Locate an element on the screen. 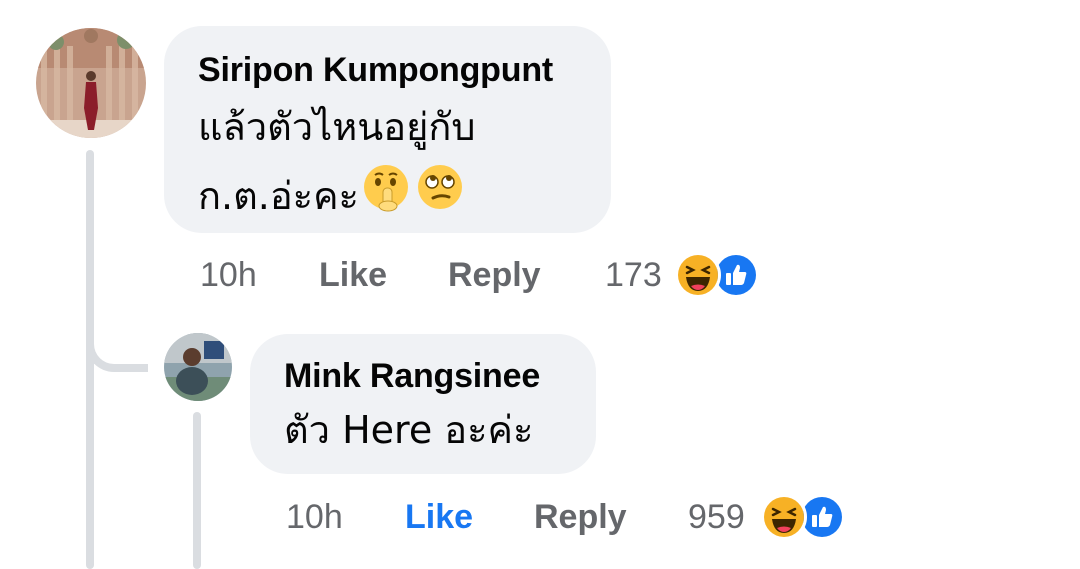 This screenshot has height=569, width=1080. reply-thread-line is located at coordinates (197, 490).